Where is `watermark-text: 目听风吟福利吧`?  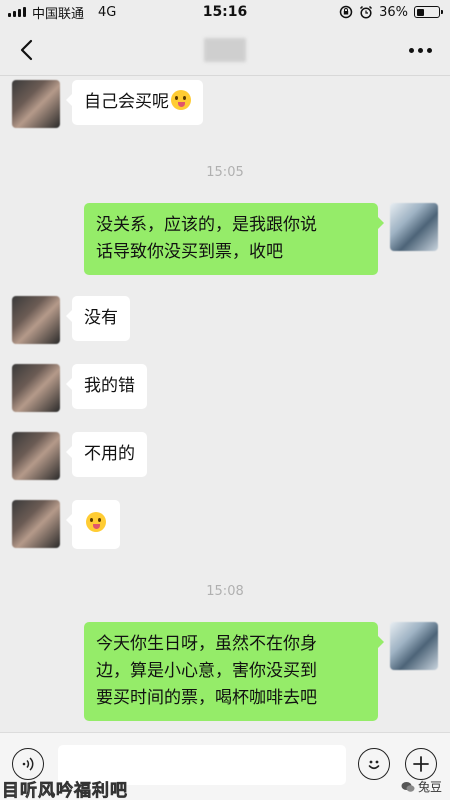
watermark-text: 目听风吟福利吧 is located at coordinates (65, 790).